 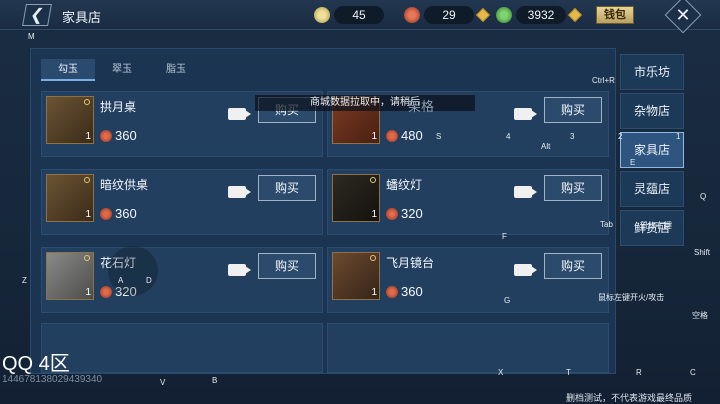 What do you see at coordinates (504, 15) in the screenshot?
I see `green-jade-icon` at bounding box center [504, 15].